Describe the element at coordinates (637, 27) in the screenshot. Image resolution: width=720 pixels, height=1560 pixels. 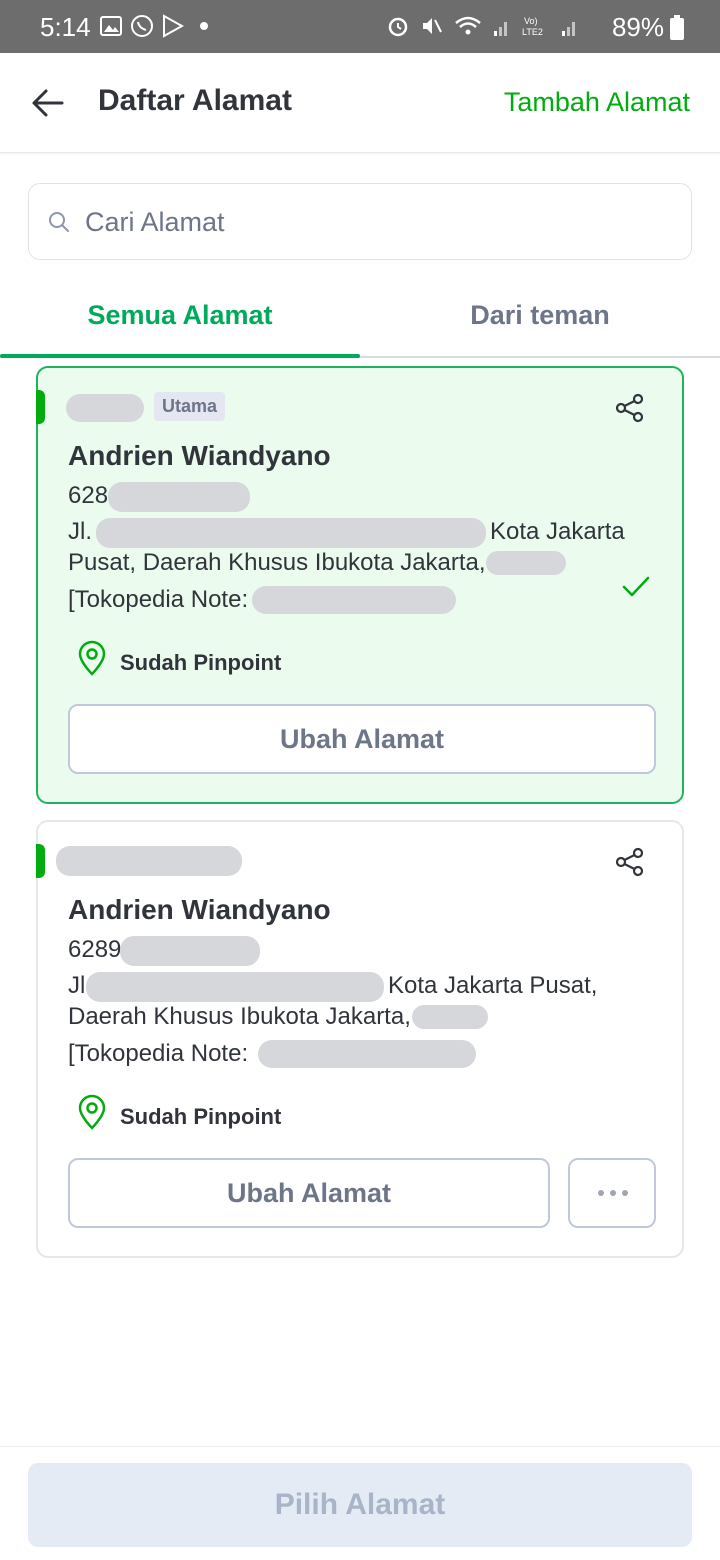
I see `battery-level: 89%` at that location.